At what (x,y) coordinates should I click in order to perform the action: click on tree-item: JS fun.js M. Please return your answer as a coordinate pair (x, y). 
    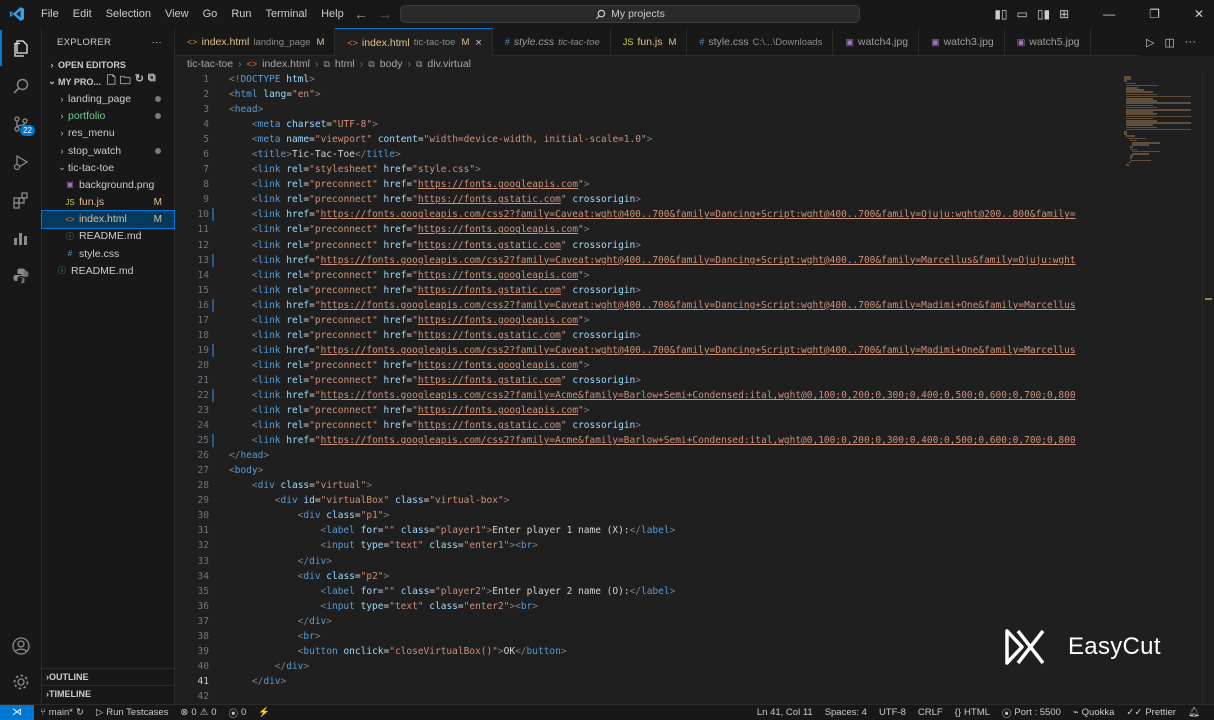
    Looking at the image, I should click on (108, 202).